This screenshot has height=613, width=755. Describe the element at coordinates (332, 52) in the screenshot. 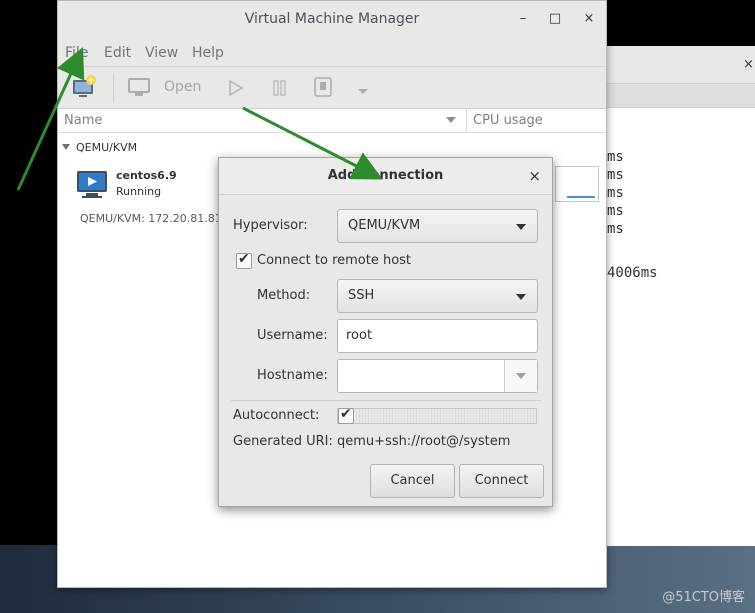

I see `menubar: File Edit View Help` at that location.